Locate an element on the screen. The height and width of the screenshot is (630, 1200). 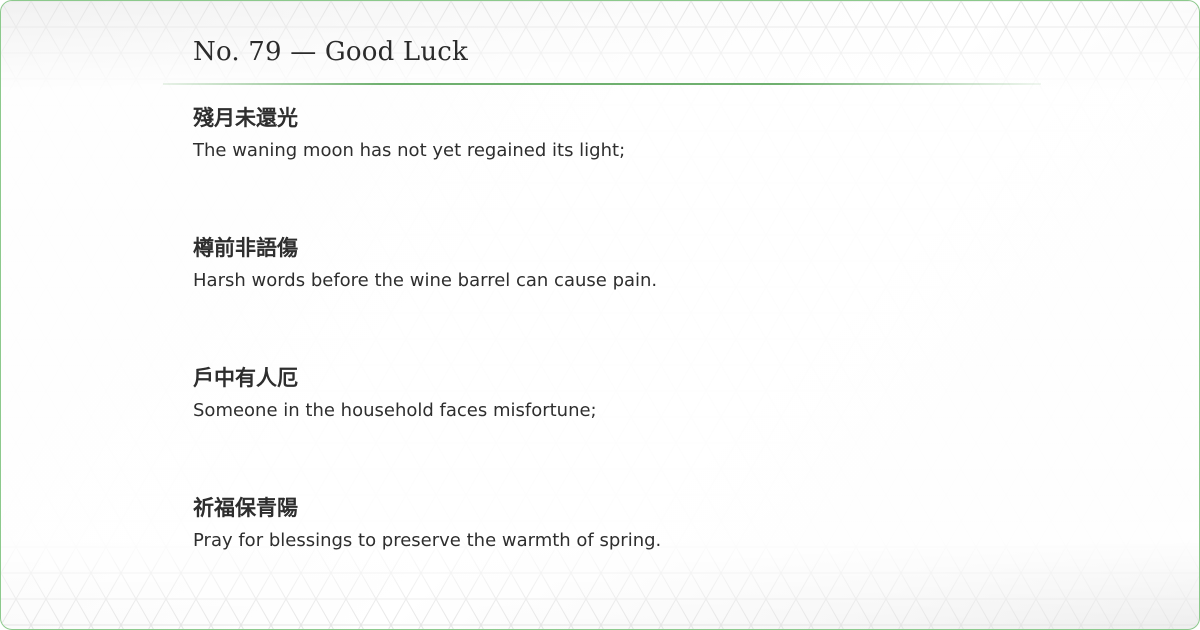
verse-chinese: 戶中有人厄 is located at coordinates (245, 377).